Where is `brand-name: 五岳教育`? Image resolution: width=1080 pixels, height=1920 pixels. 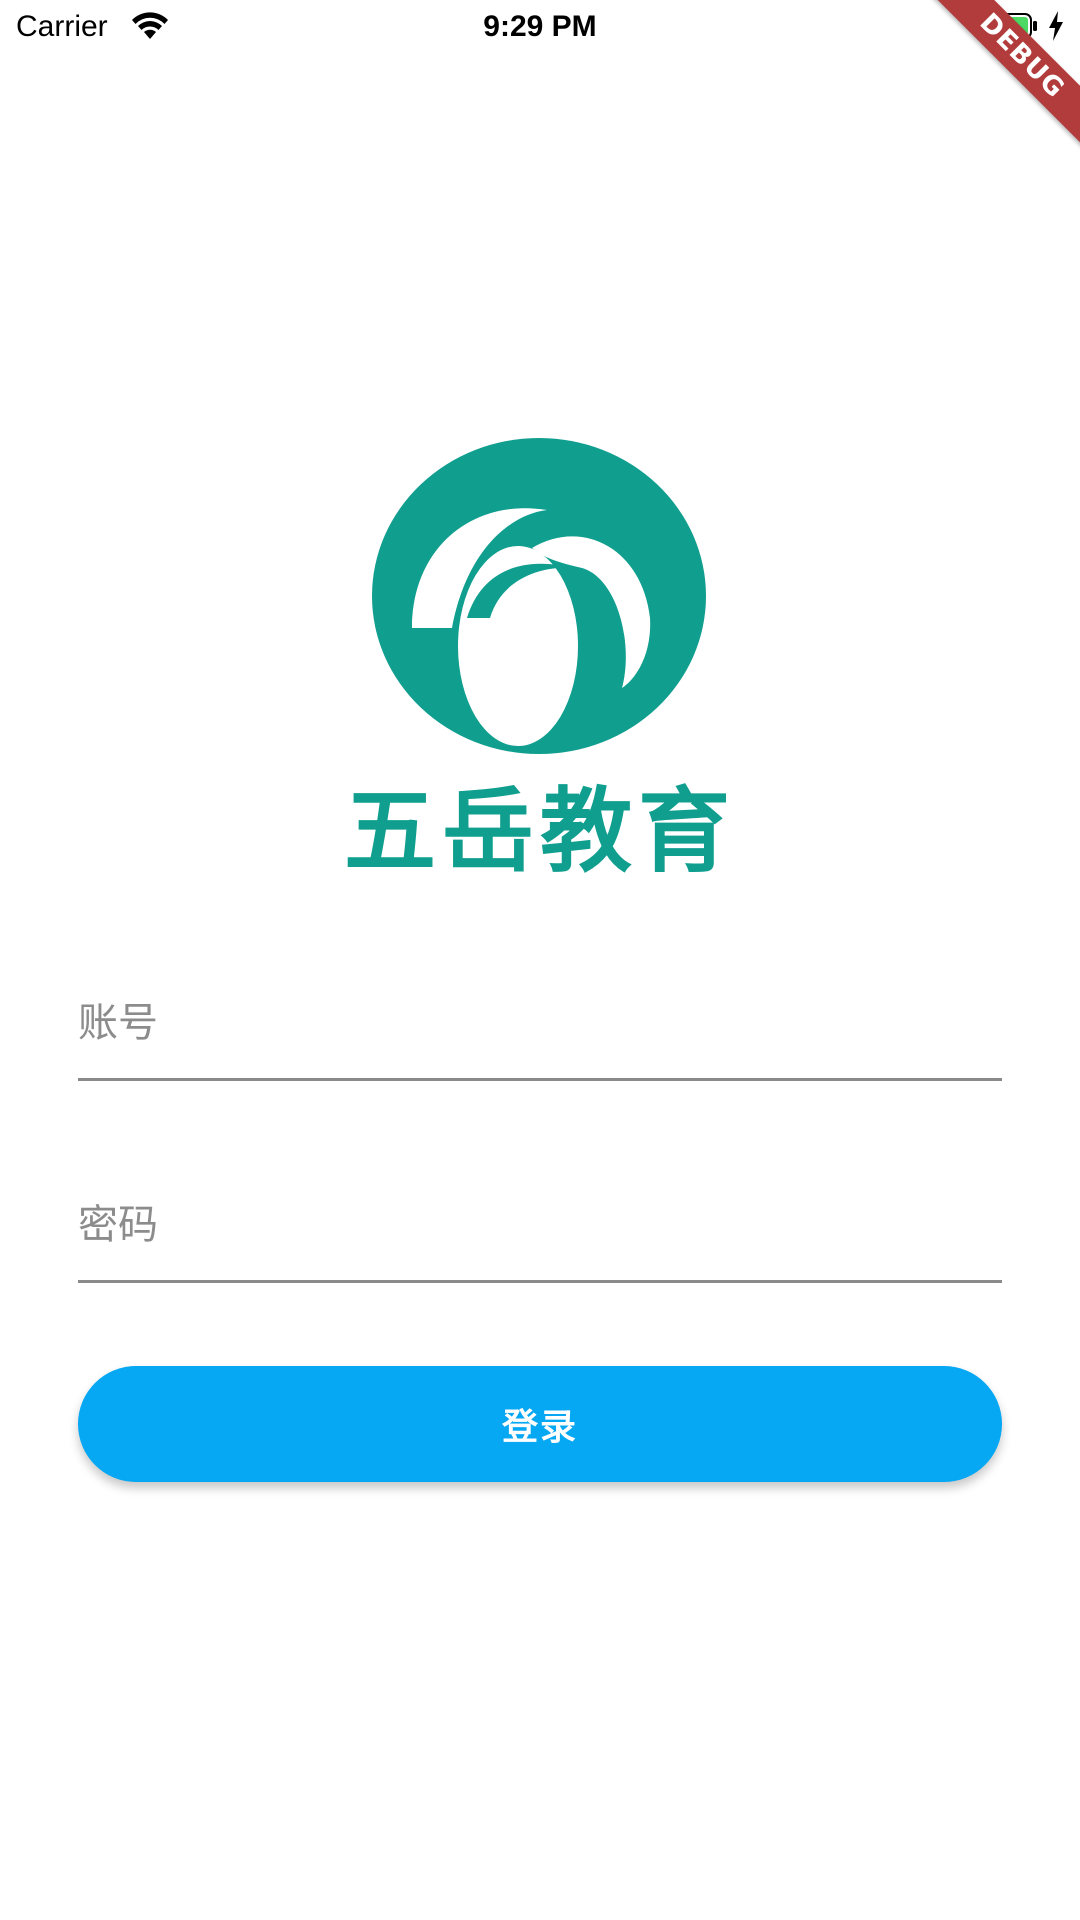 brand-name: 五岳教育 is located at coordinates (539, 831).